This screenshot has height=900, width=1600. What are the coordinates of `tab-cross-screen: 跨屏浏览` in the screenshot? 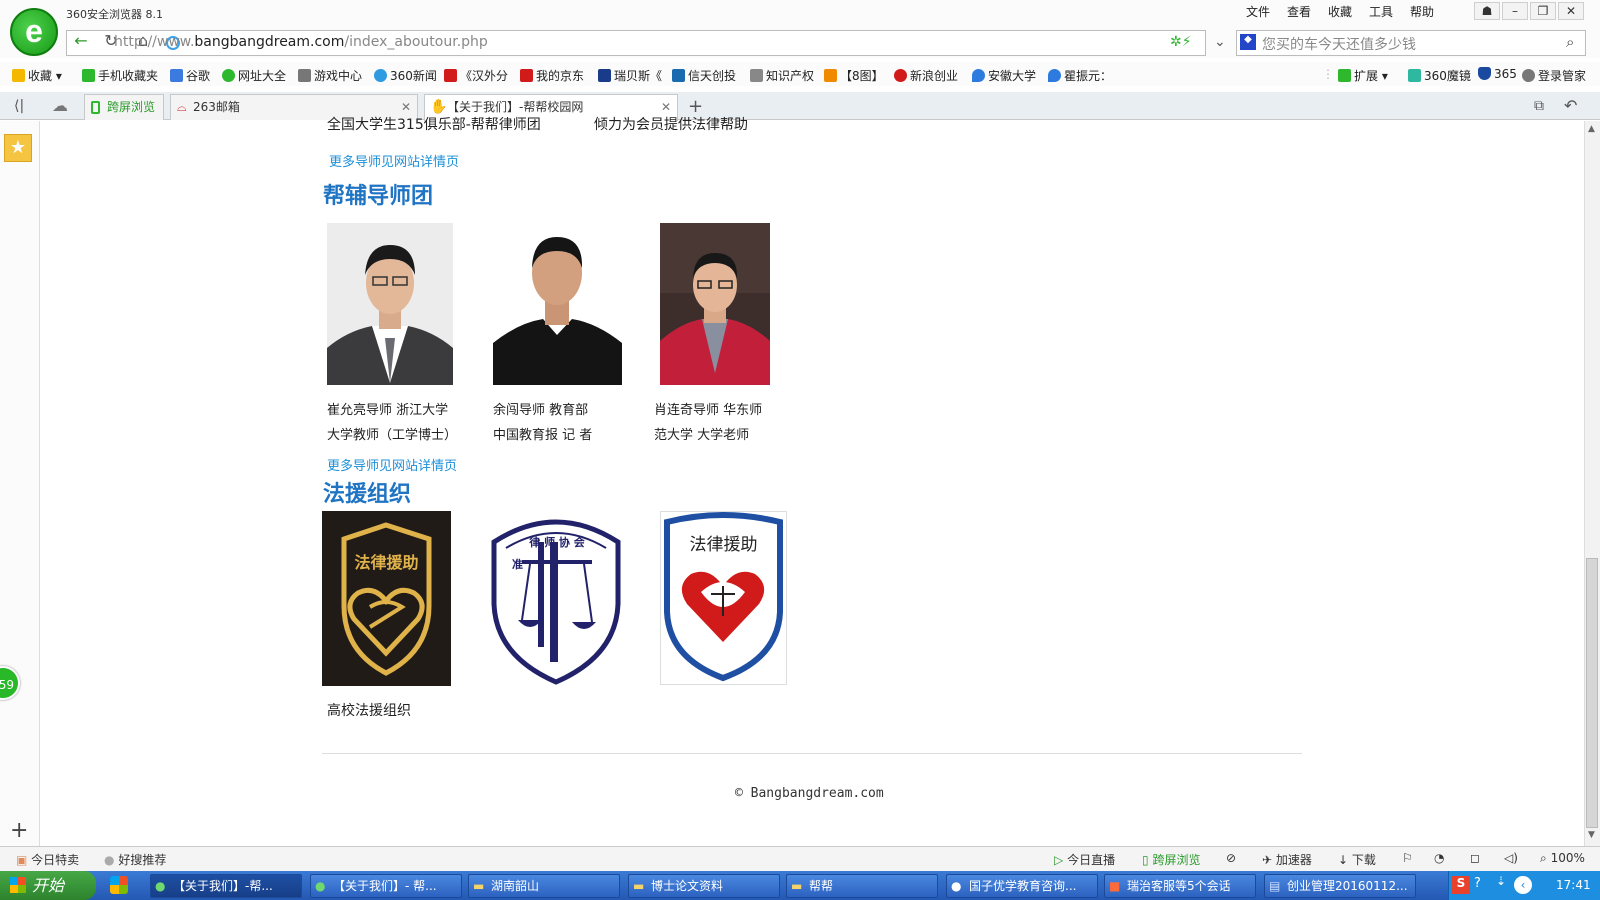 It's located at (124, 107).